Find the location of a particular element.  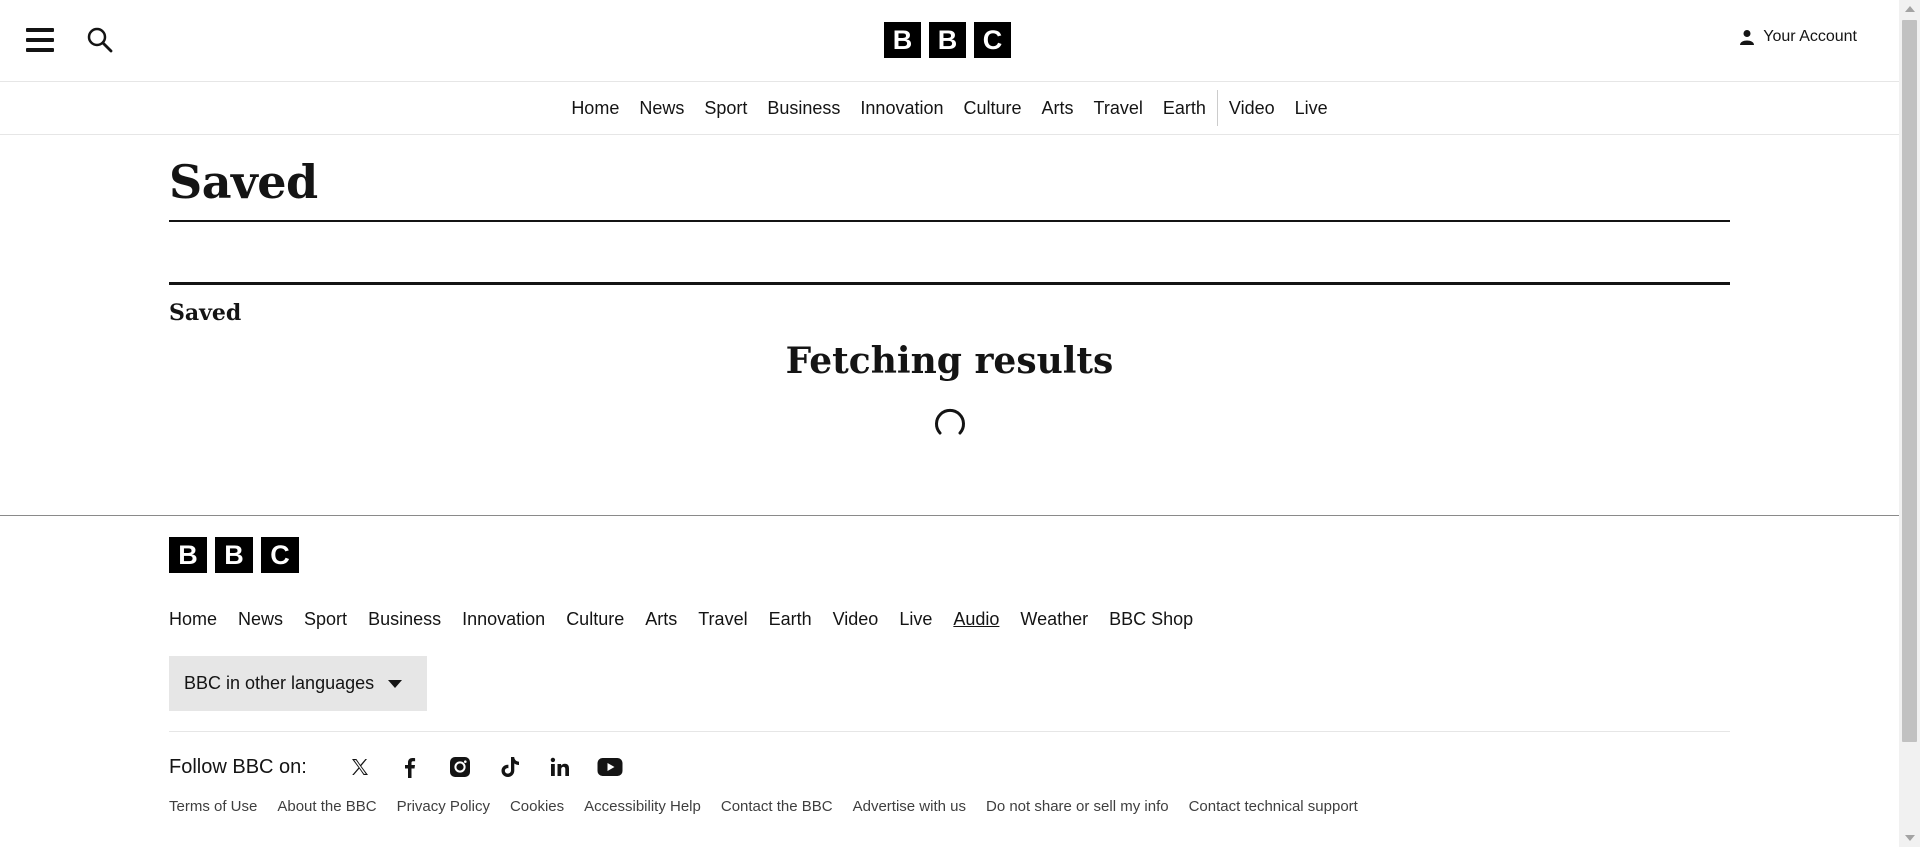

footer-nav-news: News is located at coordinates (260, 619).